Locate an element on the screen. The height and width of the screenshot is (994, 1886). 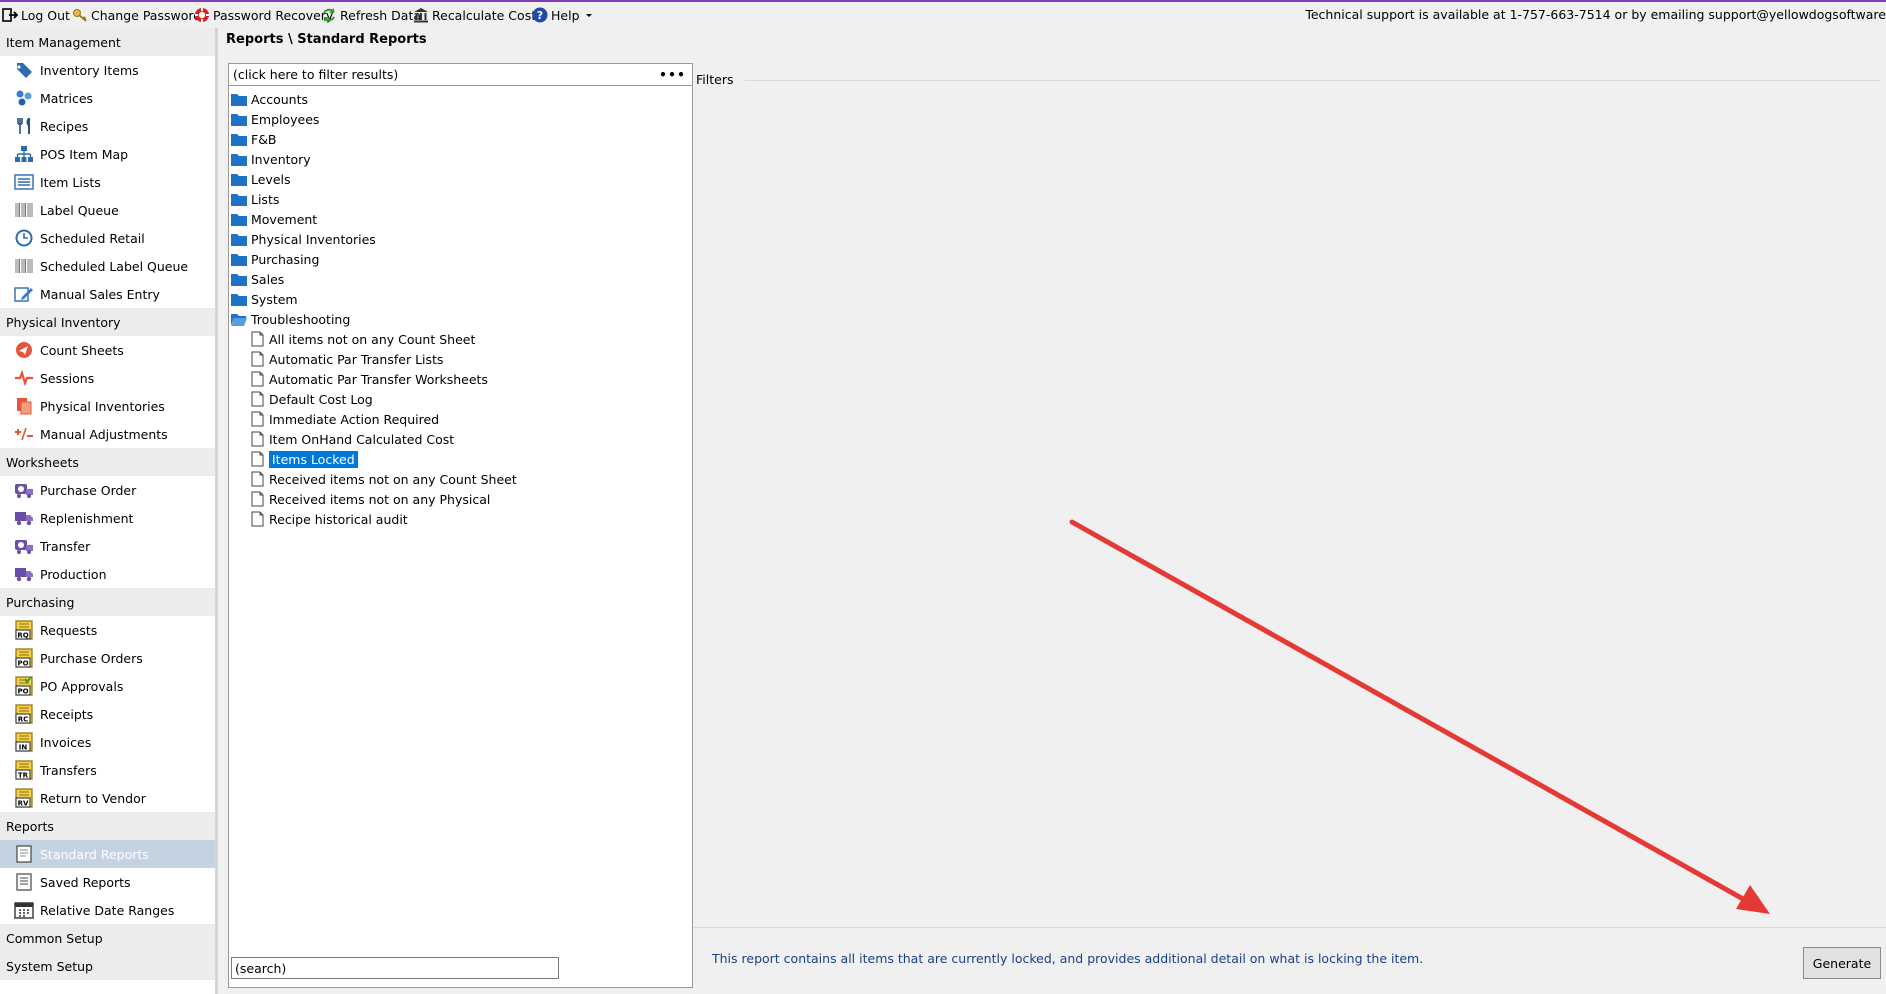
filter-results-input: (click here to filter results) ••• is located at coordinates (460, 75).